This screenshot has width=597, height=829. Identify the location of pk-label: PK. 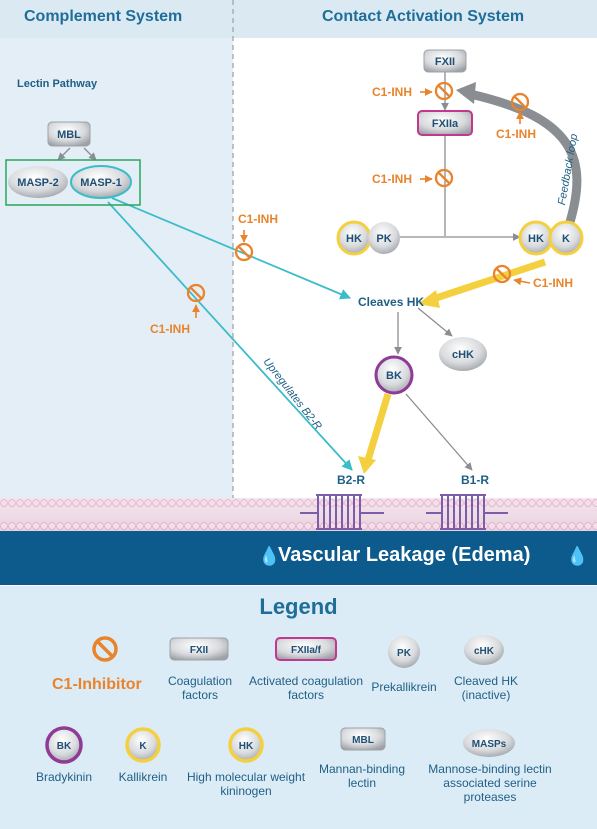
(383, 239).